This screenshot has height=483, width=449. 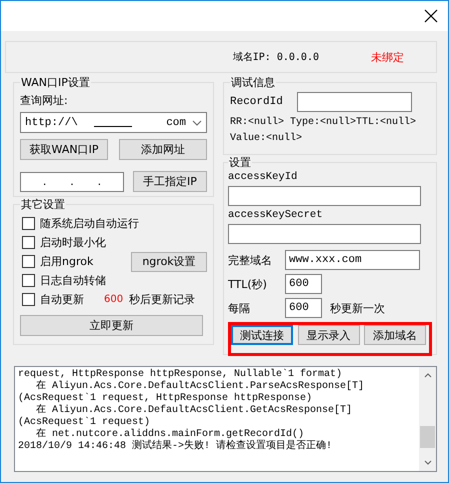 What do you see at coordinates (395, 335) in the screenshot?
I see `action-button: 添加域名` at bounding box center [395, 335].